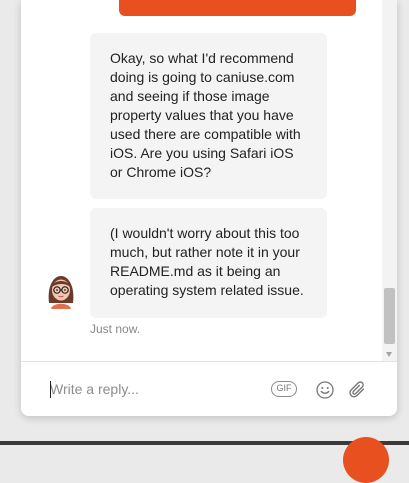  Describe the element at coordinates (325, 390) in the screenshot. I see `emoji-icon` at that location.